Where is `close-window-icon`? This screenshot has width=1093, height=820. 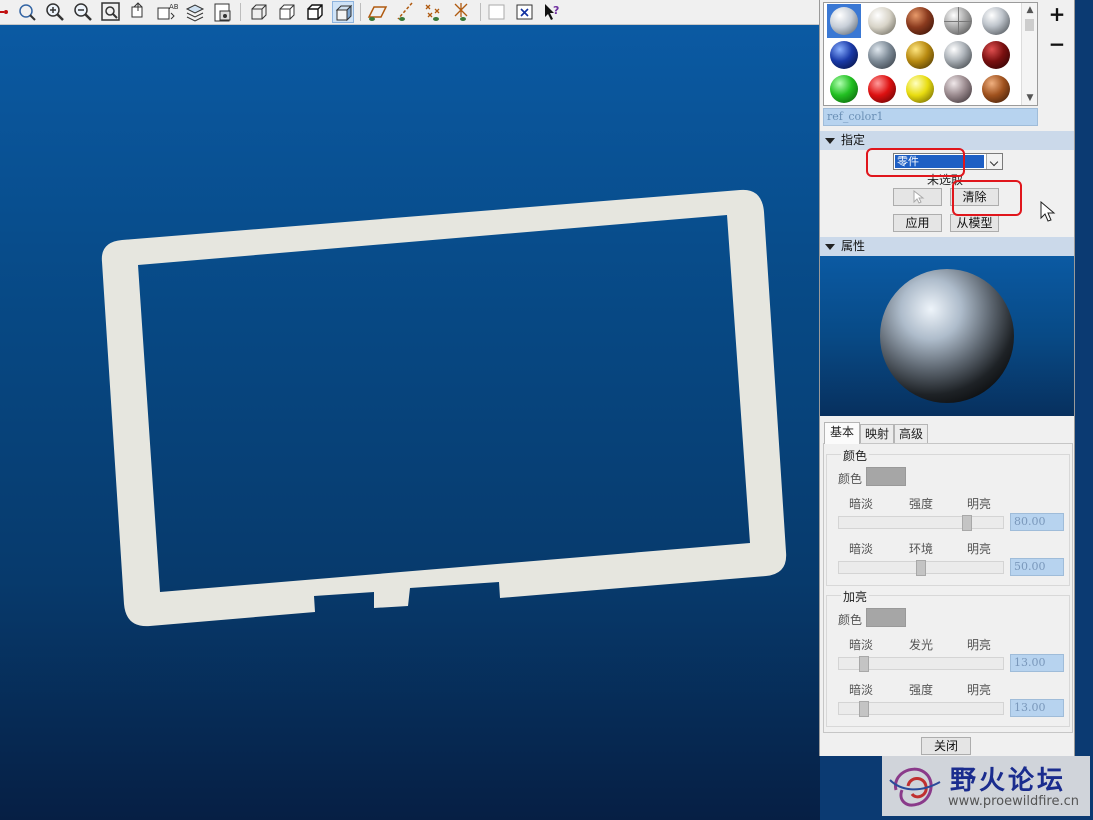
close-window-icon is located at coordinates (525, 12).